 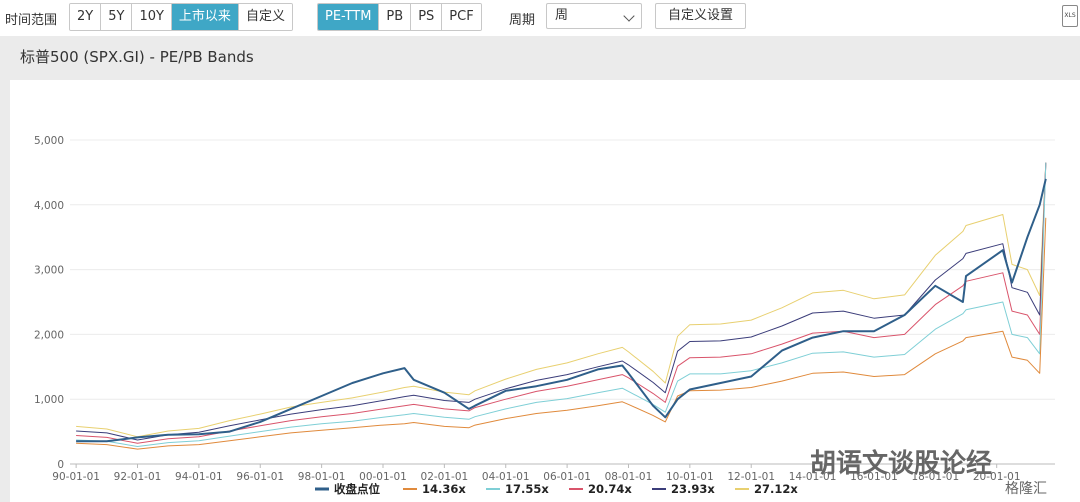 I want to click on metric-button-pcf: PCF, so click(x=461, y=17).